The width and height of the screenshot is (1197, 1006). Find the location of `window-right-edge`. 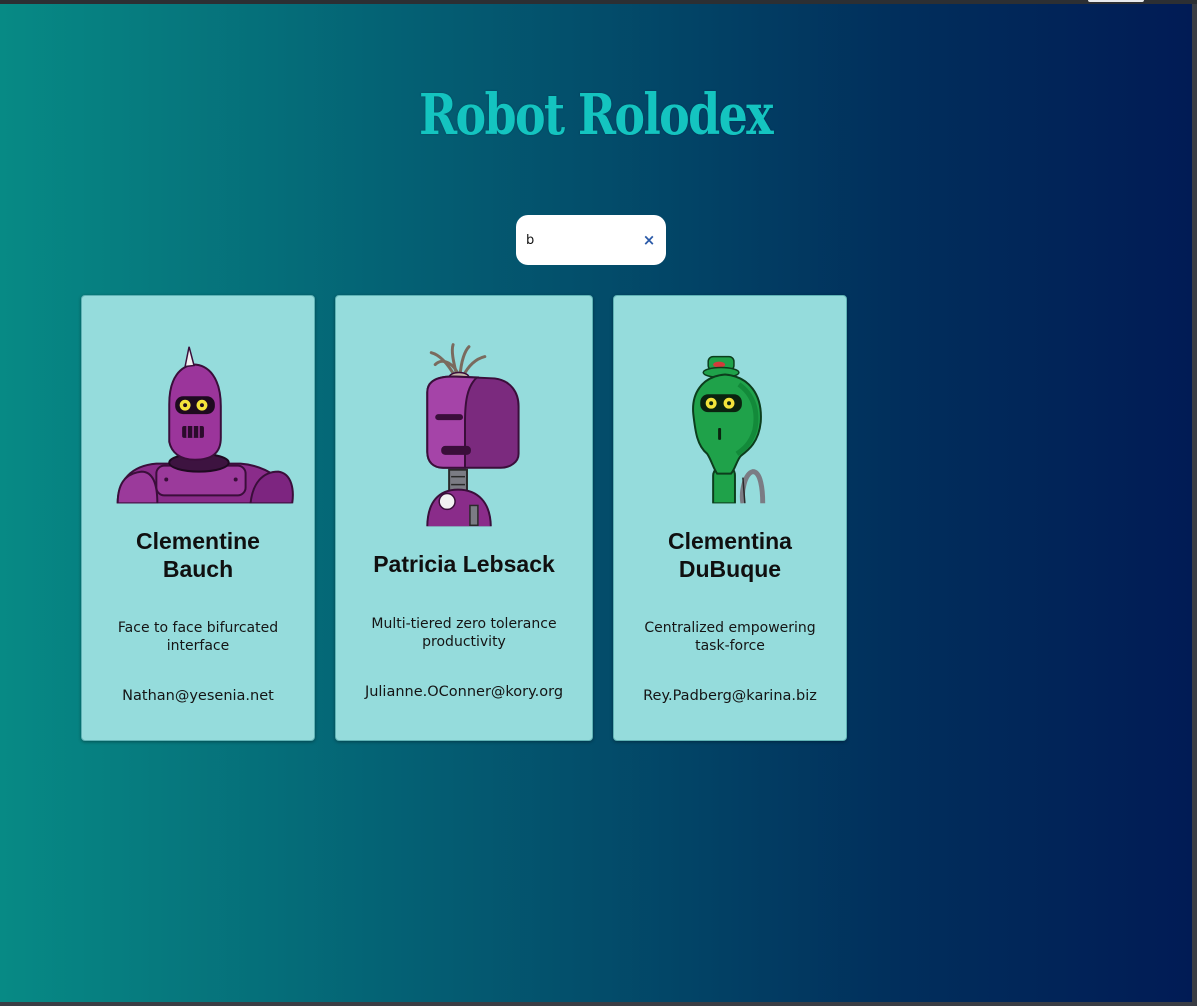

window-right-edge is located at coordinates (1194, 503).